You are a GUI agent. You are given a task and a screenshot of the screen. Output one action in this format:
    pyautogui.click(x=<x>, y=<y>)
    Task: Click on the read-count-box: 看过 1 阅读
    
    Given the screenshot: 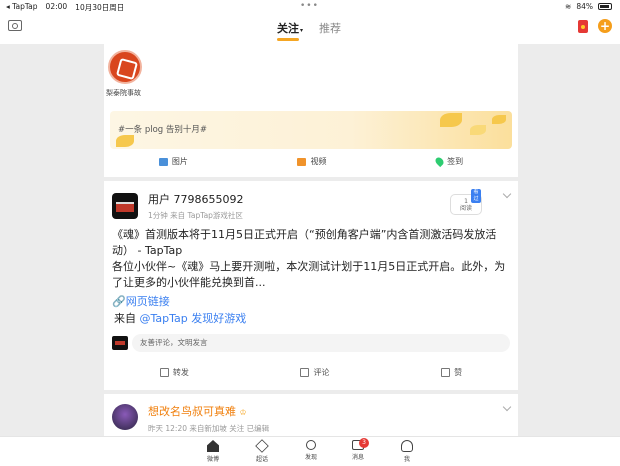 What is the action you would take?
    pyautogui.click(x=466, y=202)
    